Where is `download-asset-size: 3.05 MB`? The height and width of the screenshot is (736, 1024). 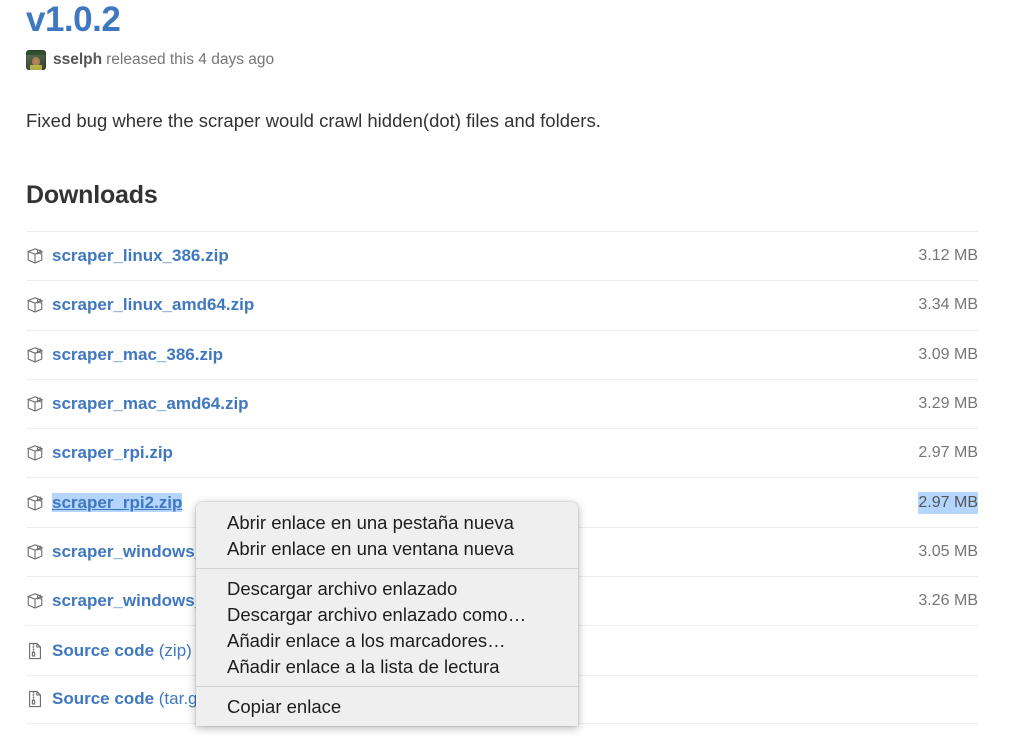
download-asset-size: 3.05 MB is located at coordinates (948, 551).